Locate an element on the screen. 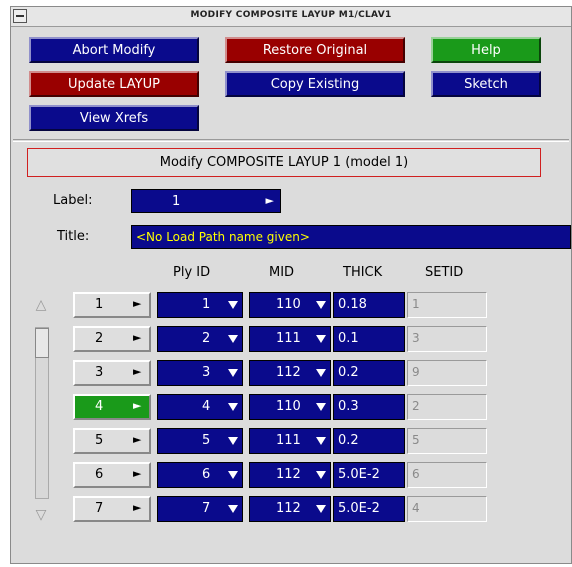  ply-id-dropdown: 1 is located at coordinates (200, 305).